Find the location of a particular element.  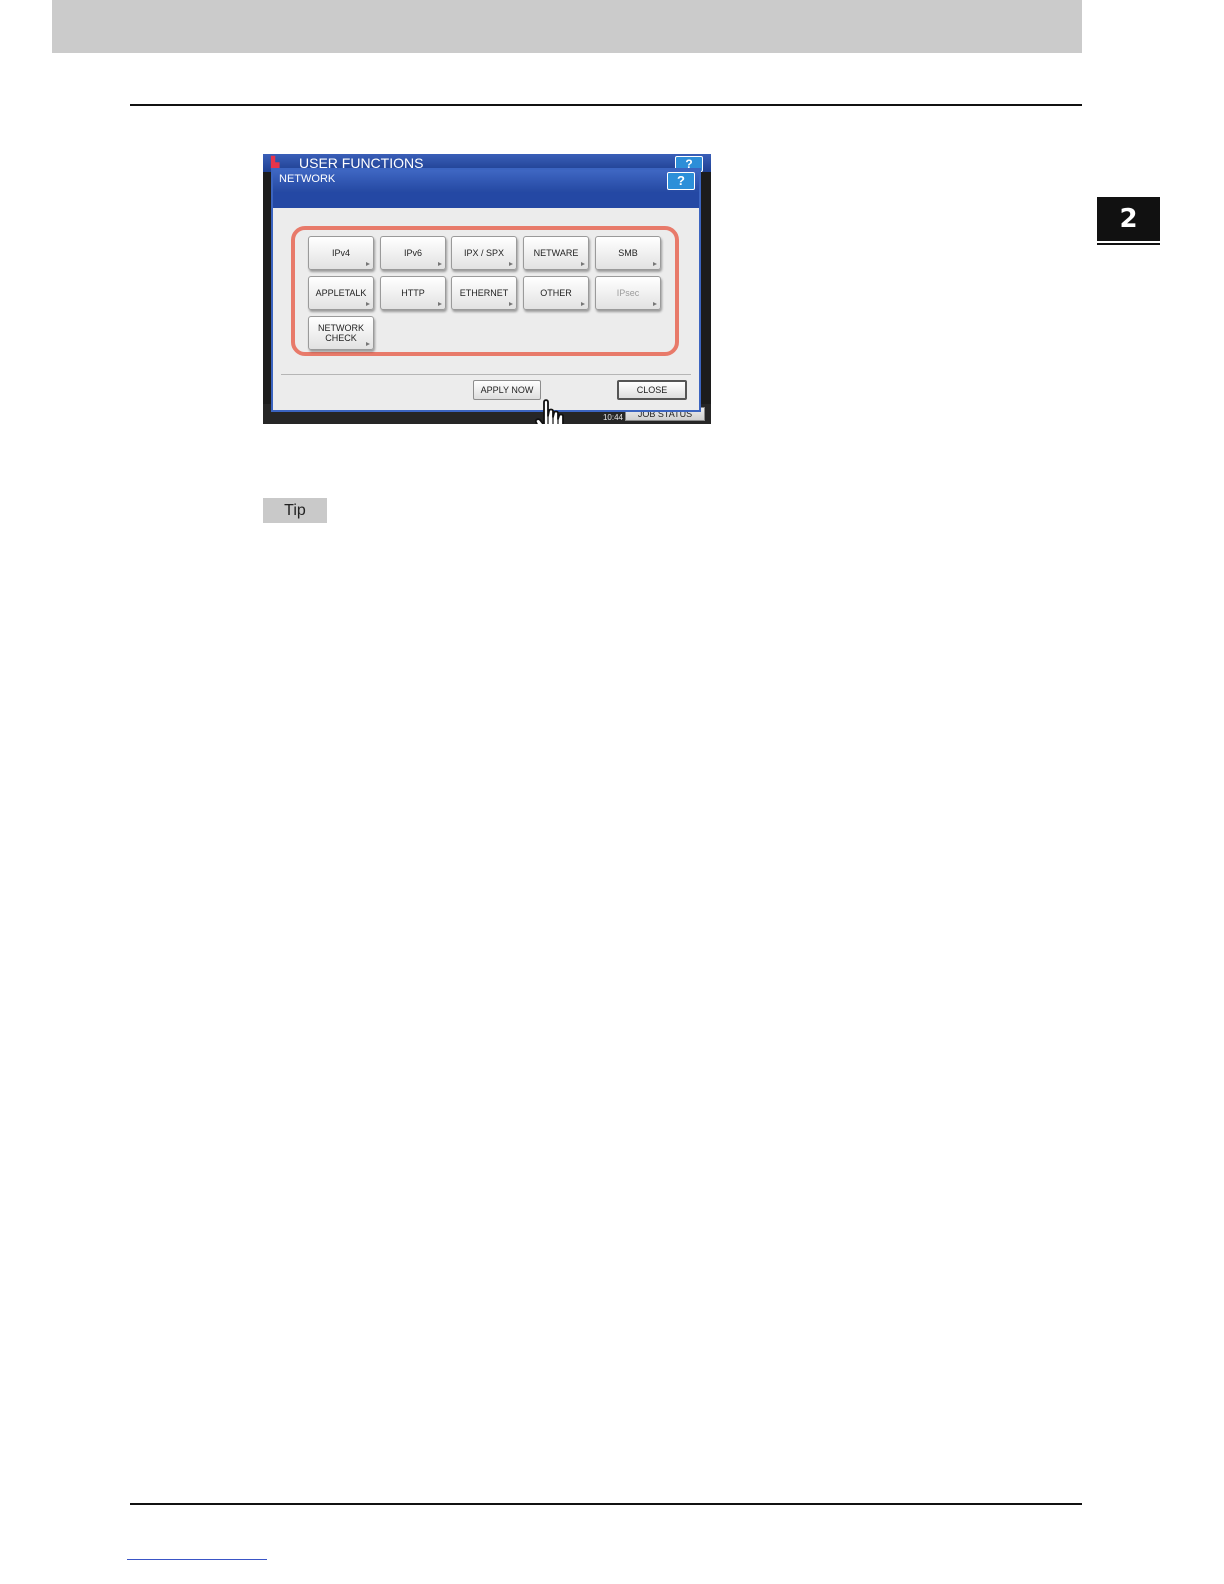

dialog-title: NETWORK is located at coordinates (307, 179).